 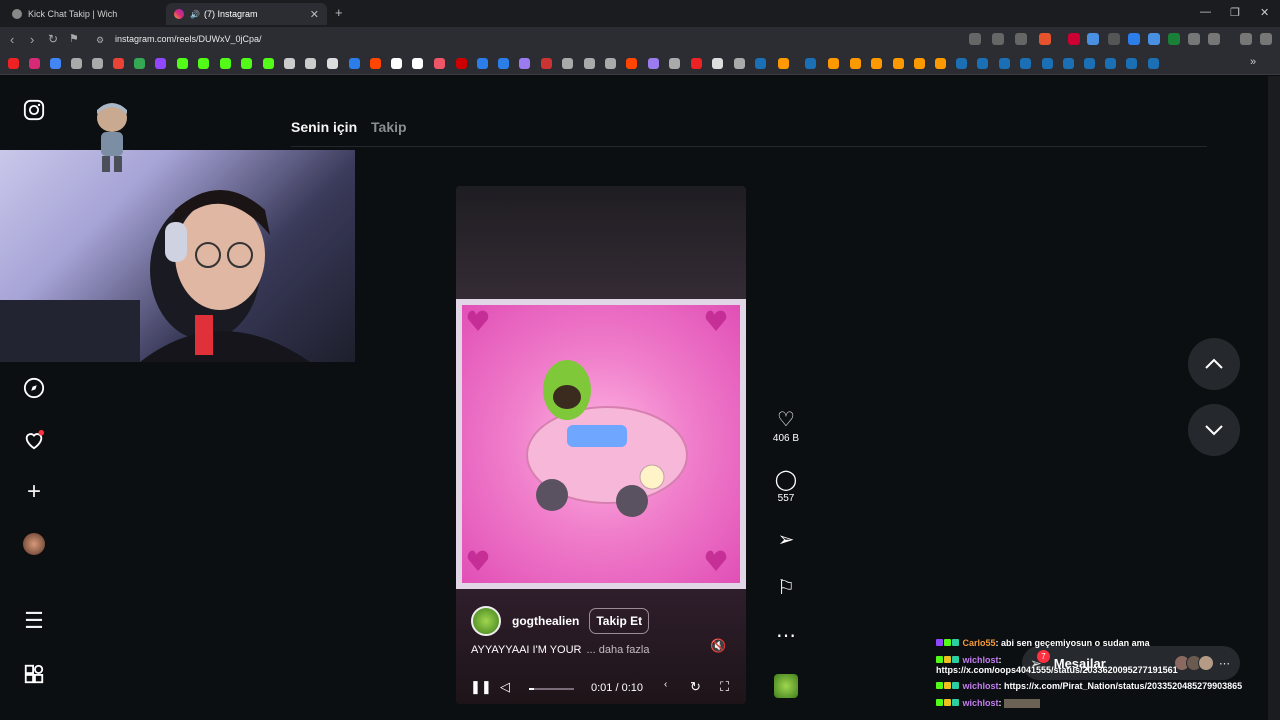 What do you see at coordinates (34, 388) in the screenshot?
I see `explore-icon` at bounding box center [34, 388].